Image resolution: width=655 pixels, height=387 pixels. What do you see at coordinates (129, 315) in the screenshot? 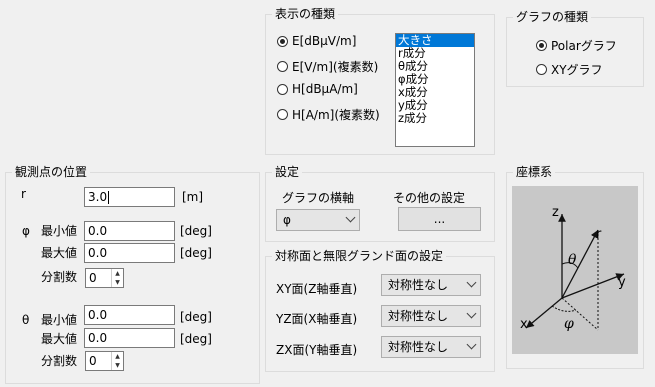
I see `theta-min-input: 0.0` at bounding box center [129, 315].